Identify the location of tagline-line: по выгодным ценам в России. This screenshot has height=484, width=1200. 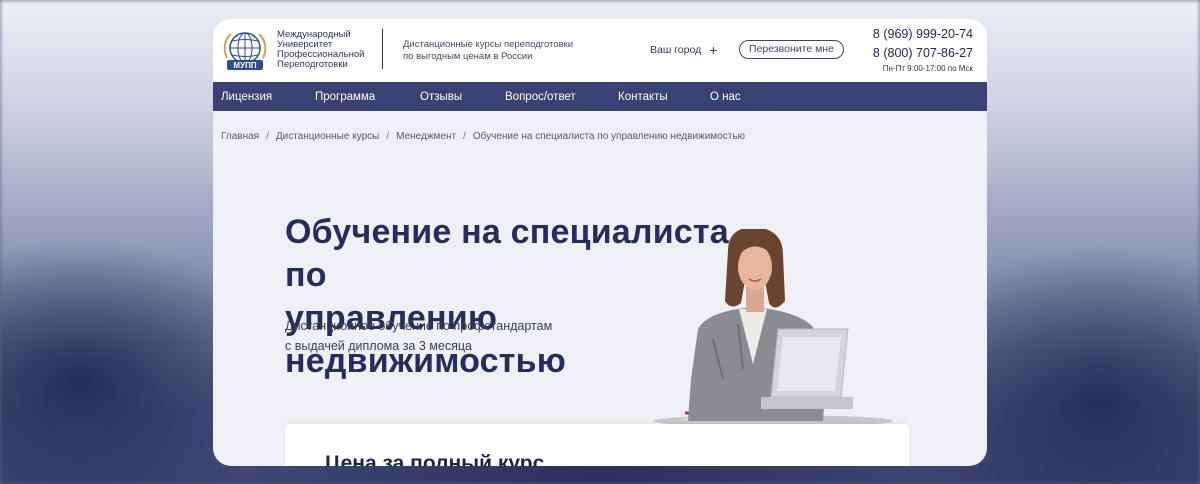
(468, 56).